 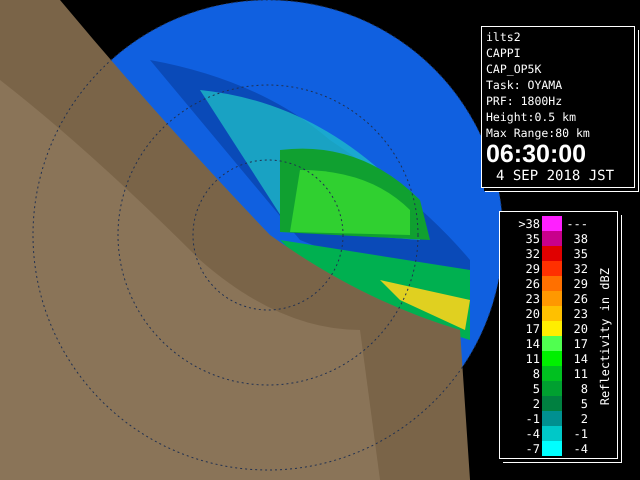 What do you see at coordinates (525, 101) in the screenshot?
I see `info-text: PRF: 1800Hz` at bounding box center [525, 101].